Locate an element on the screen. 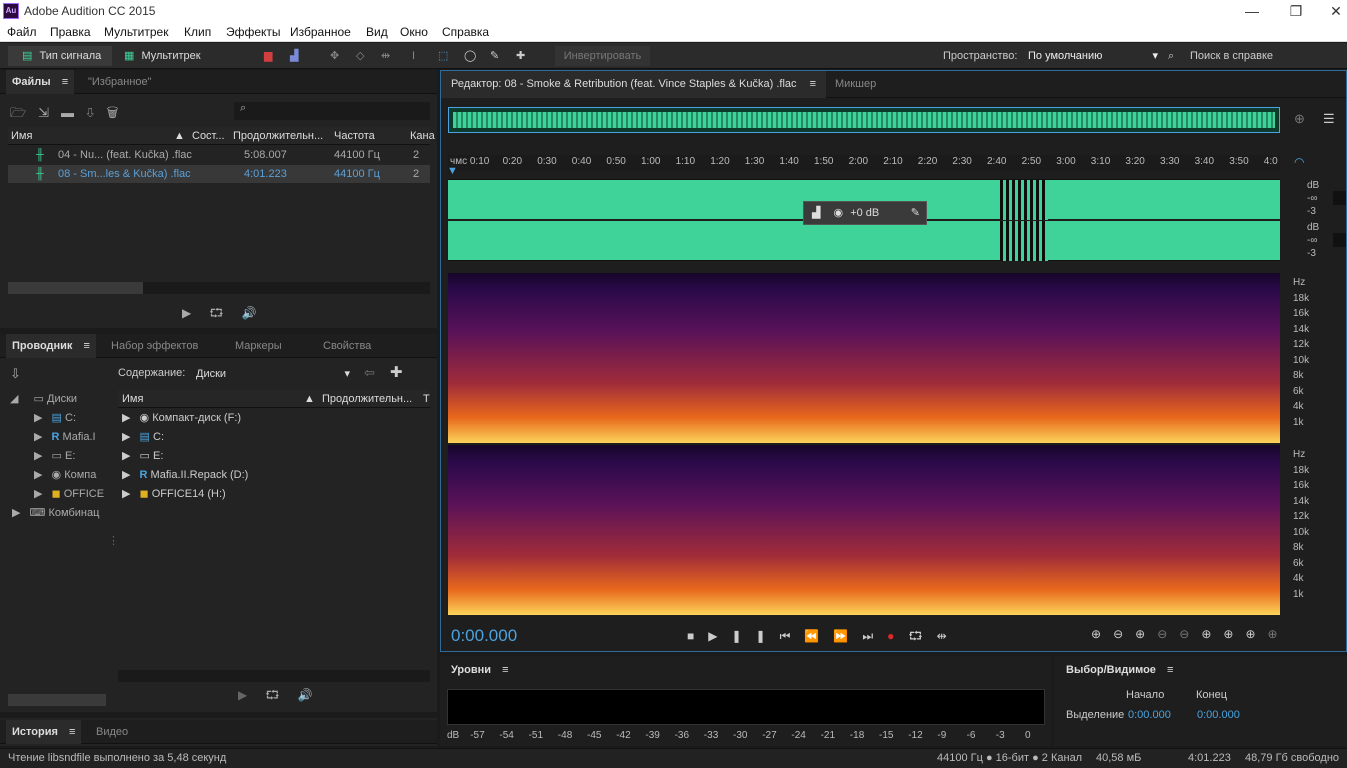 The width and height of the screenshot is (1347, 768). spectrogram-left is located at coordinates (864, 358).